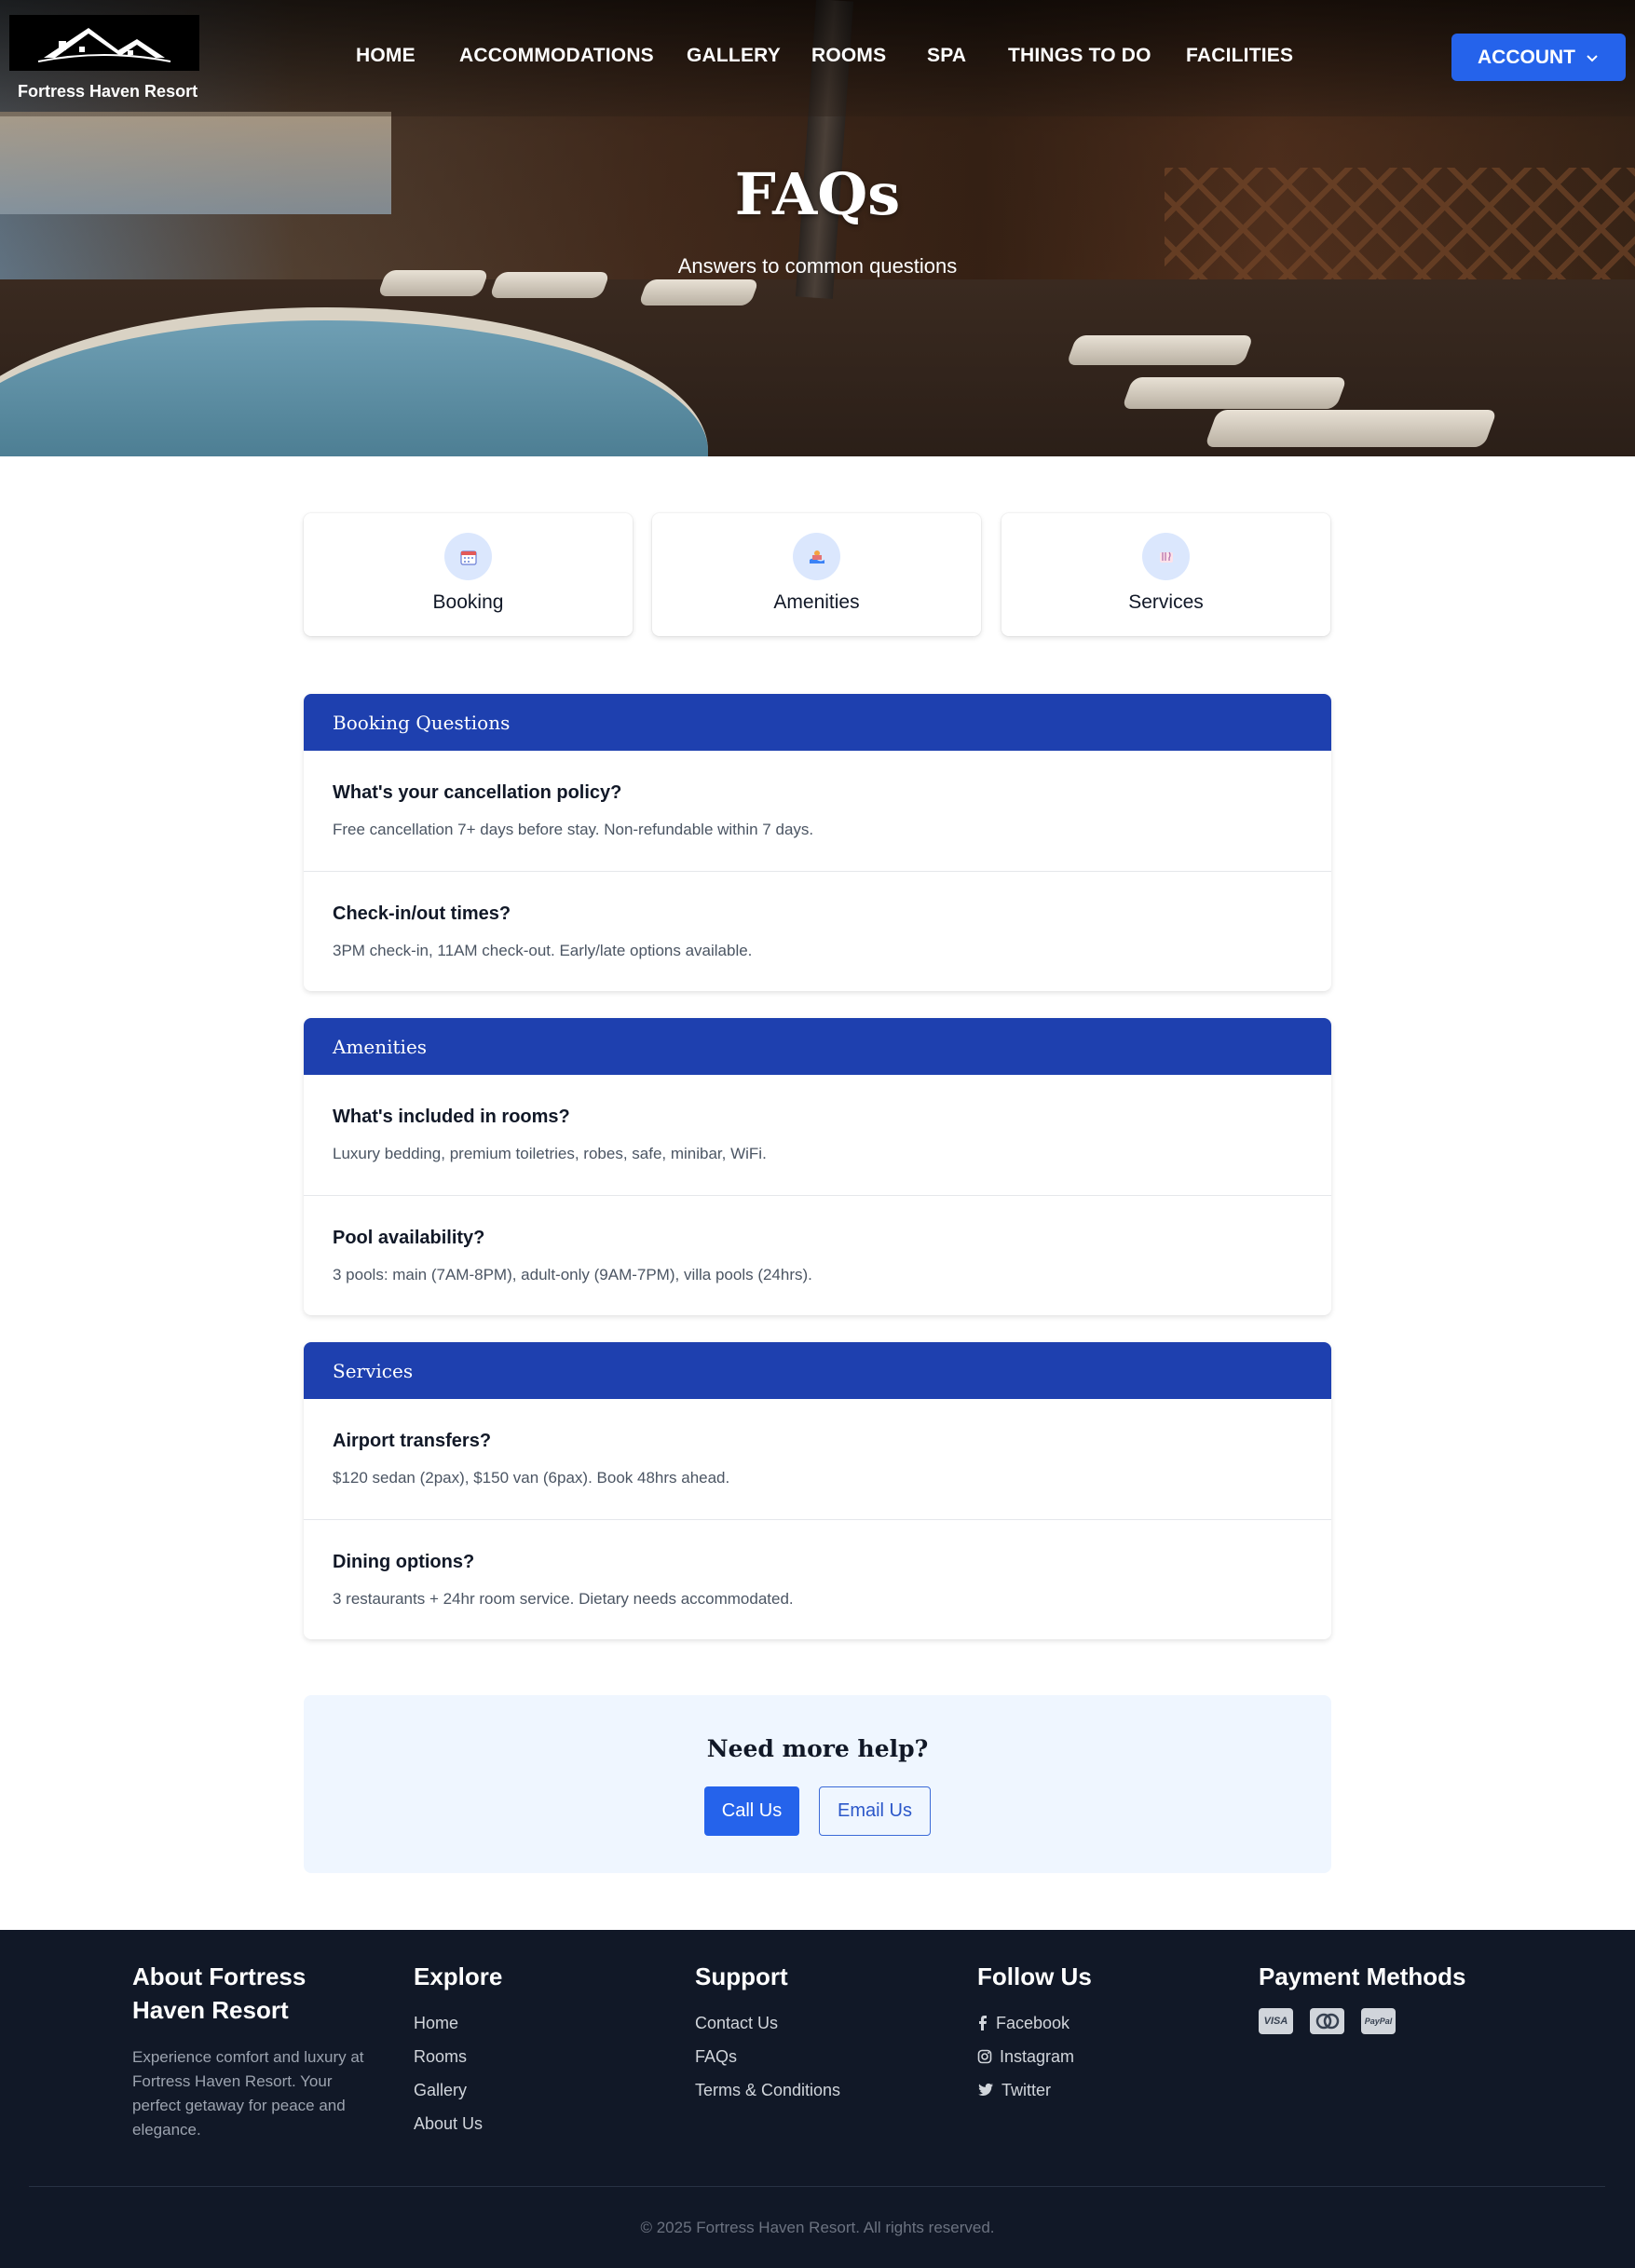 The width and height of the screenshot is (1635, 2268). I want to click on nav-item-things-to-do: THINGS TO DO, so click(1079, 56).